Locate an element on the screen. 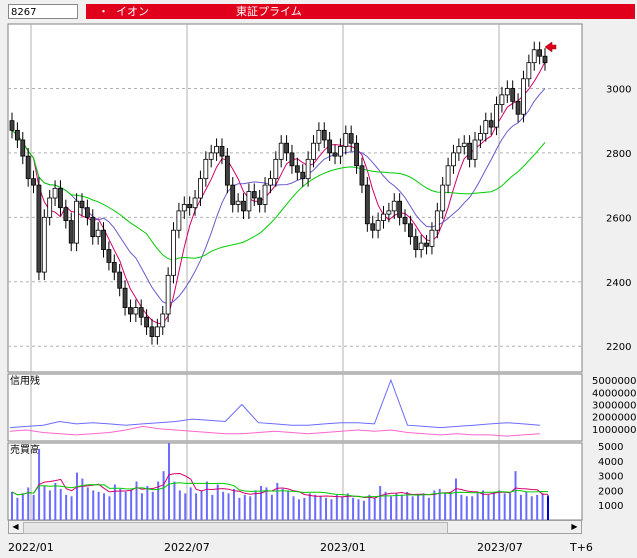 The width and height of the screenshot is (637, 558). y-tick-label: 4000 is located at coordinates (610, 462).